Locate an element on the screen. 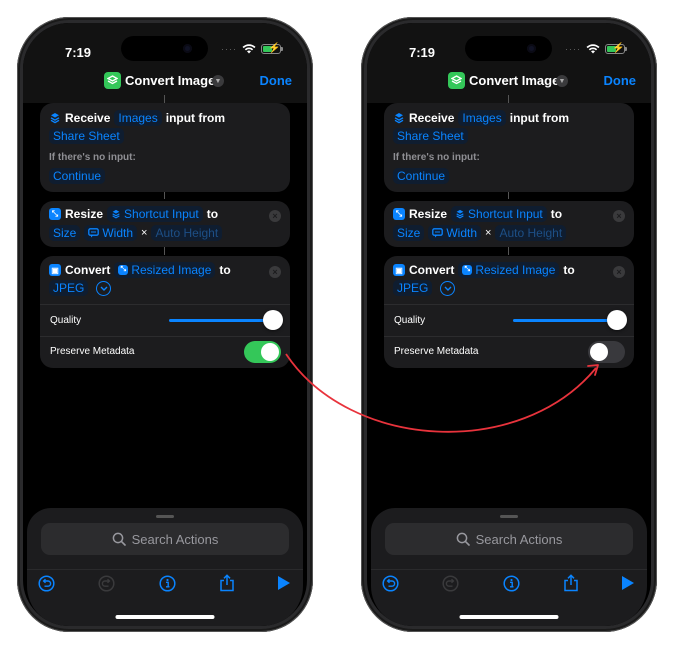 This screenshot has width=674, height=650. no-input-label: If there's no input: is located at coordinates (92, 157).